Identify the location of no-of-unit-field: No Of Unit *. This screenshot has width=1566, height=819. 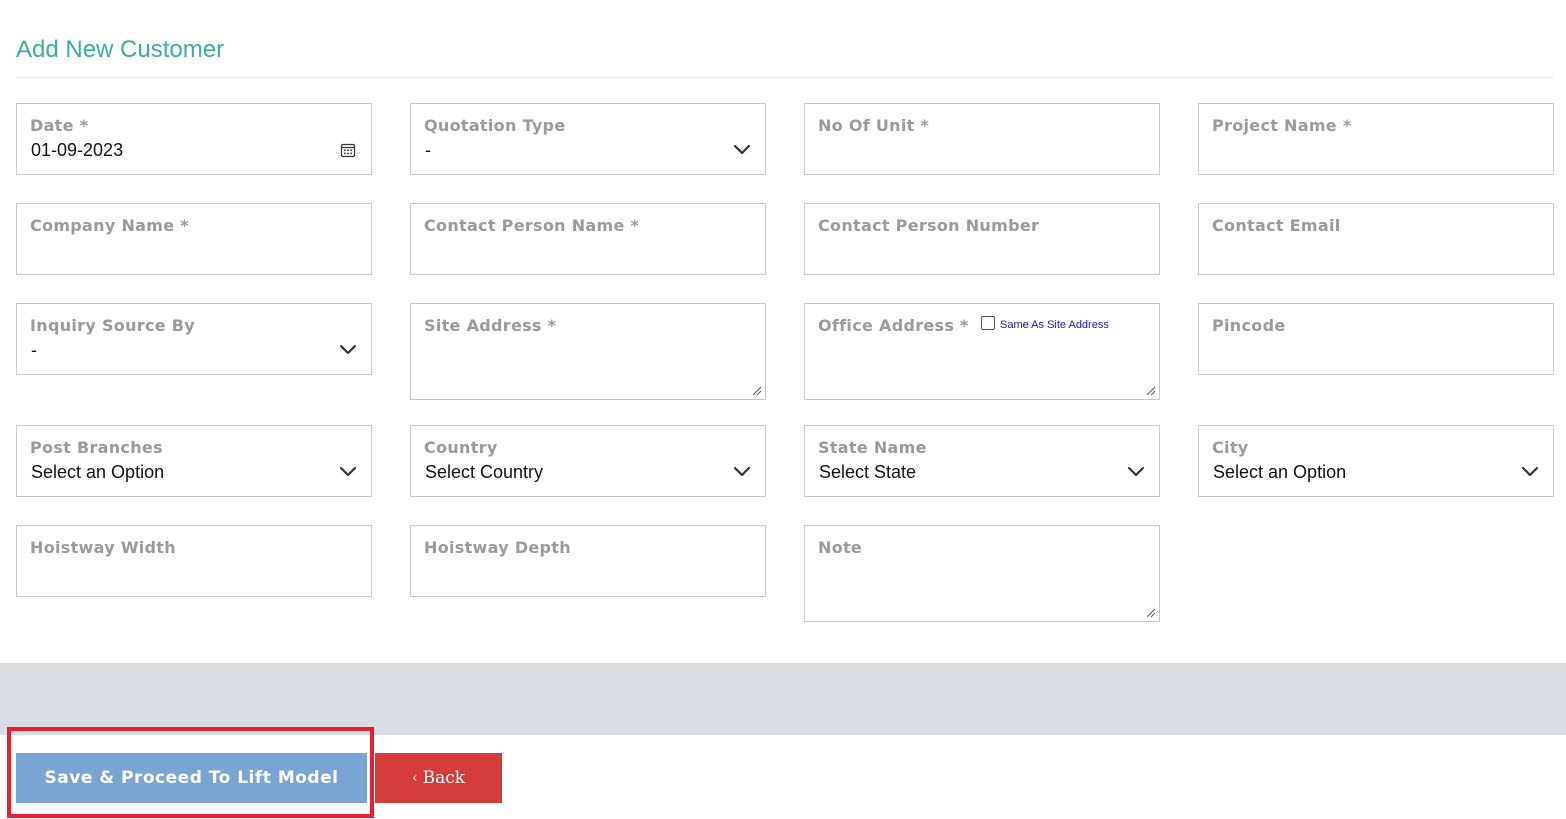
(982, 139).